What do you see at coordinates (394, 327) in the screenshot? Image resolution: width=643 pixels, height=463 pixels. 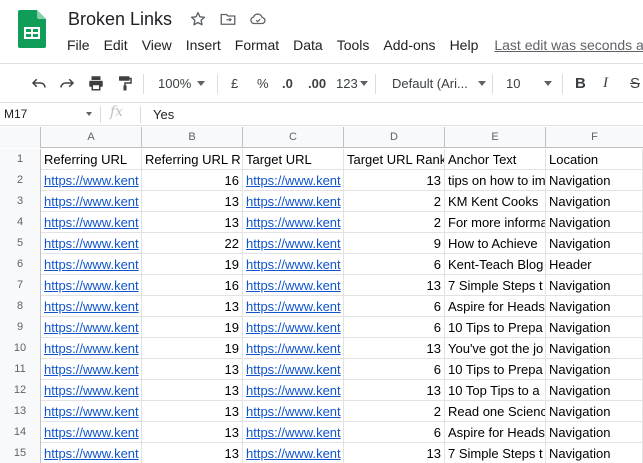 I see `cell-D9: 6` at bounding box center [394, 327].